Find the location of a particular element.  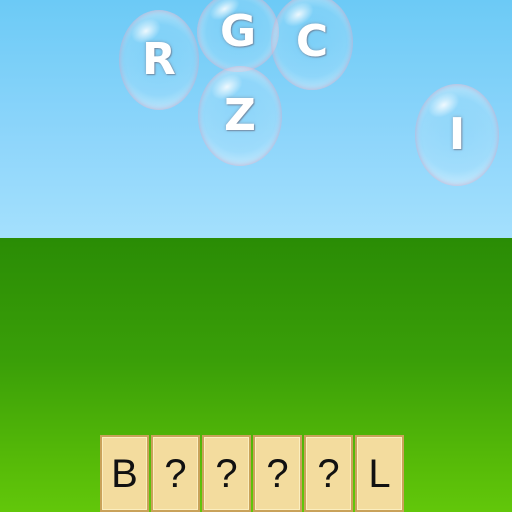

bubble-letter: I is located at coordinates (457, 134).